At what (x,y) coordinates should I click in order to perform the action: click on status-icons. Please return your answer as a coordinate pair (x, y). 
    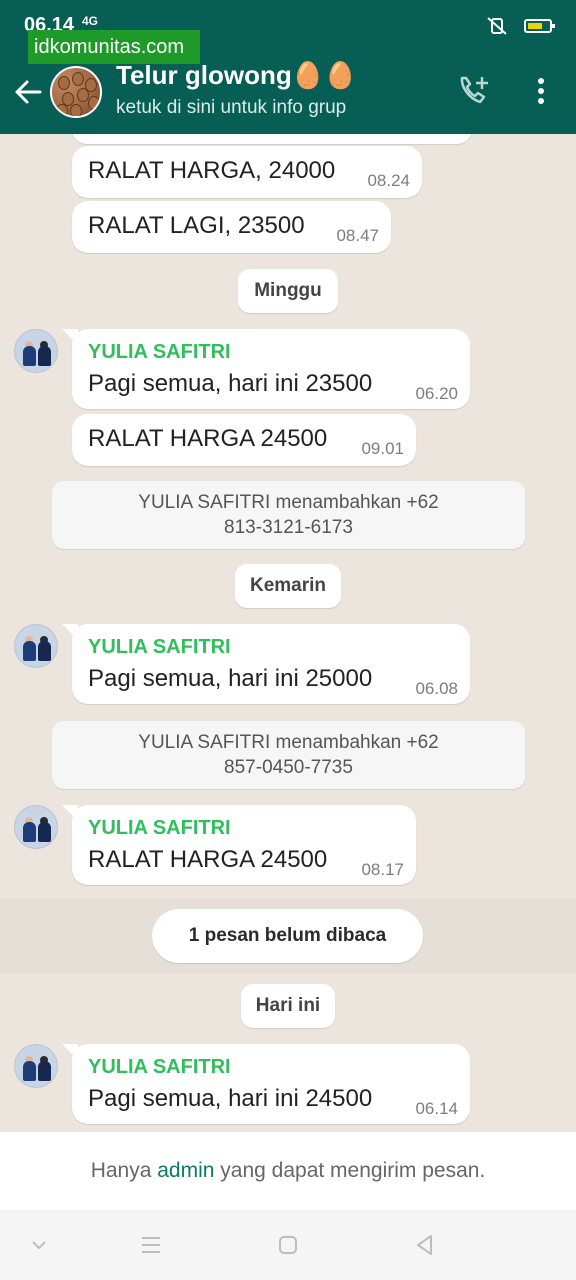
    Looking at the image, I should click on (520, 26).